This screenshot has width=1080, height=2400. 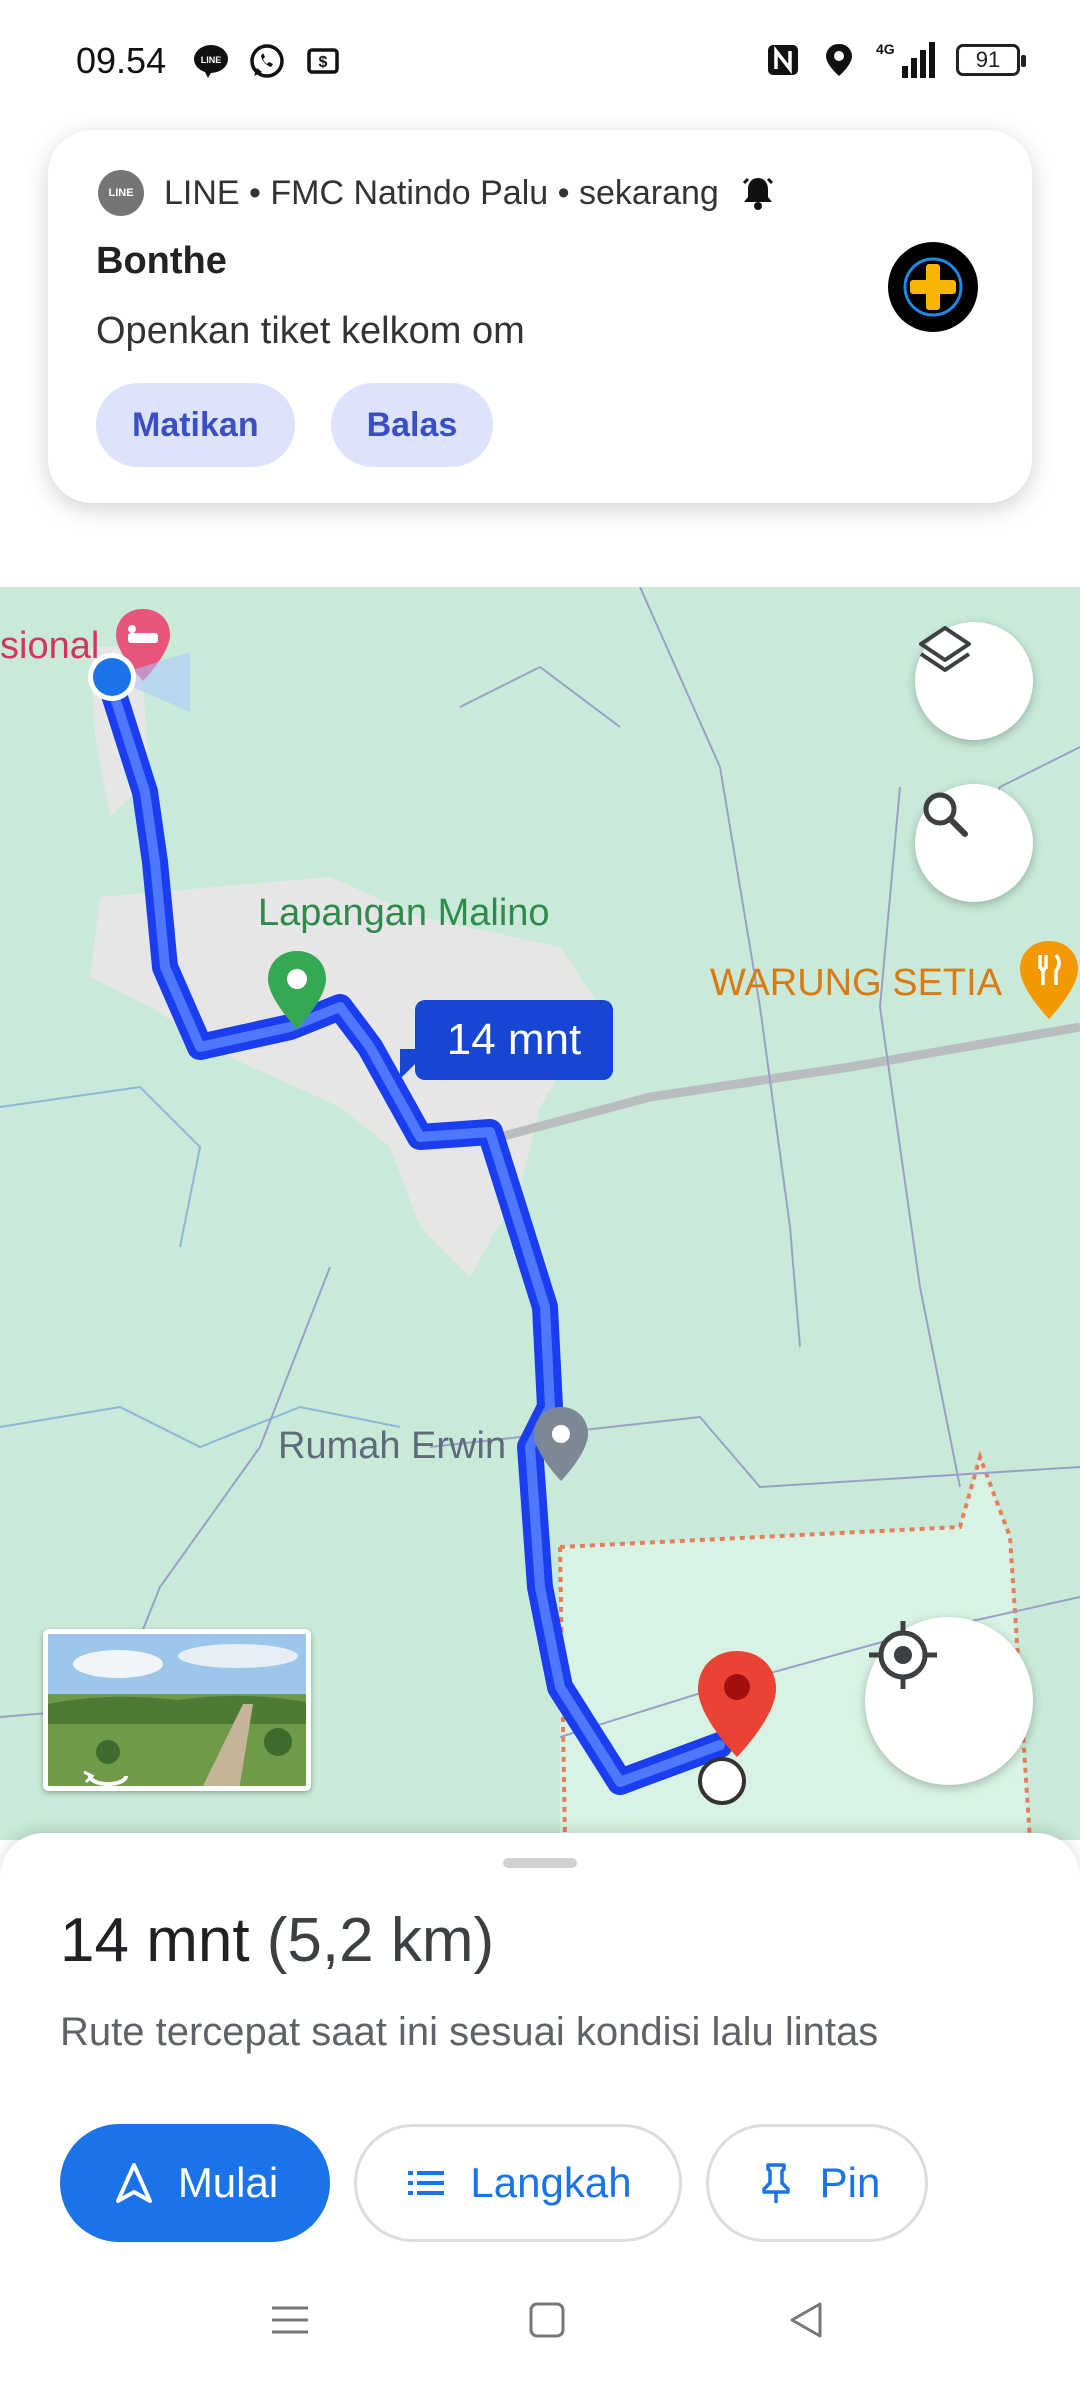 I want to click on back-triangle-icon, so click(x=806, y=2320).